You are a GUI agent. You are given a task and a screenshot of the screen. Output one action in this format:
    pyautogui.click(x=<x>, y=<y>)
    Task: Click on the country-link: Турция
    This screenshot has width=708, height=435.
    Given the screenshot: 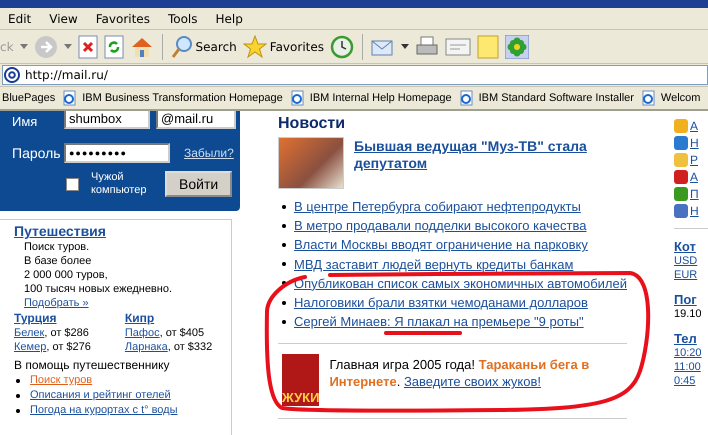 What is the action you would take?
    pyautogui.click(x=35, y=318)
    